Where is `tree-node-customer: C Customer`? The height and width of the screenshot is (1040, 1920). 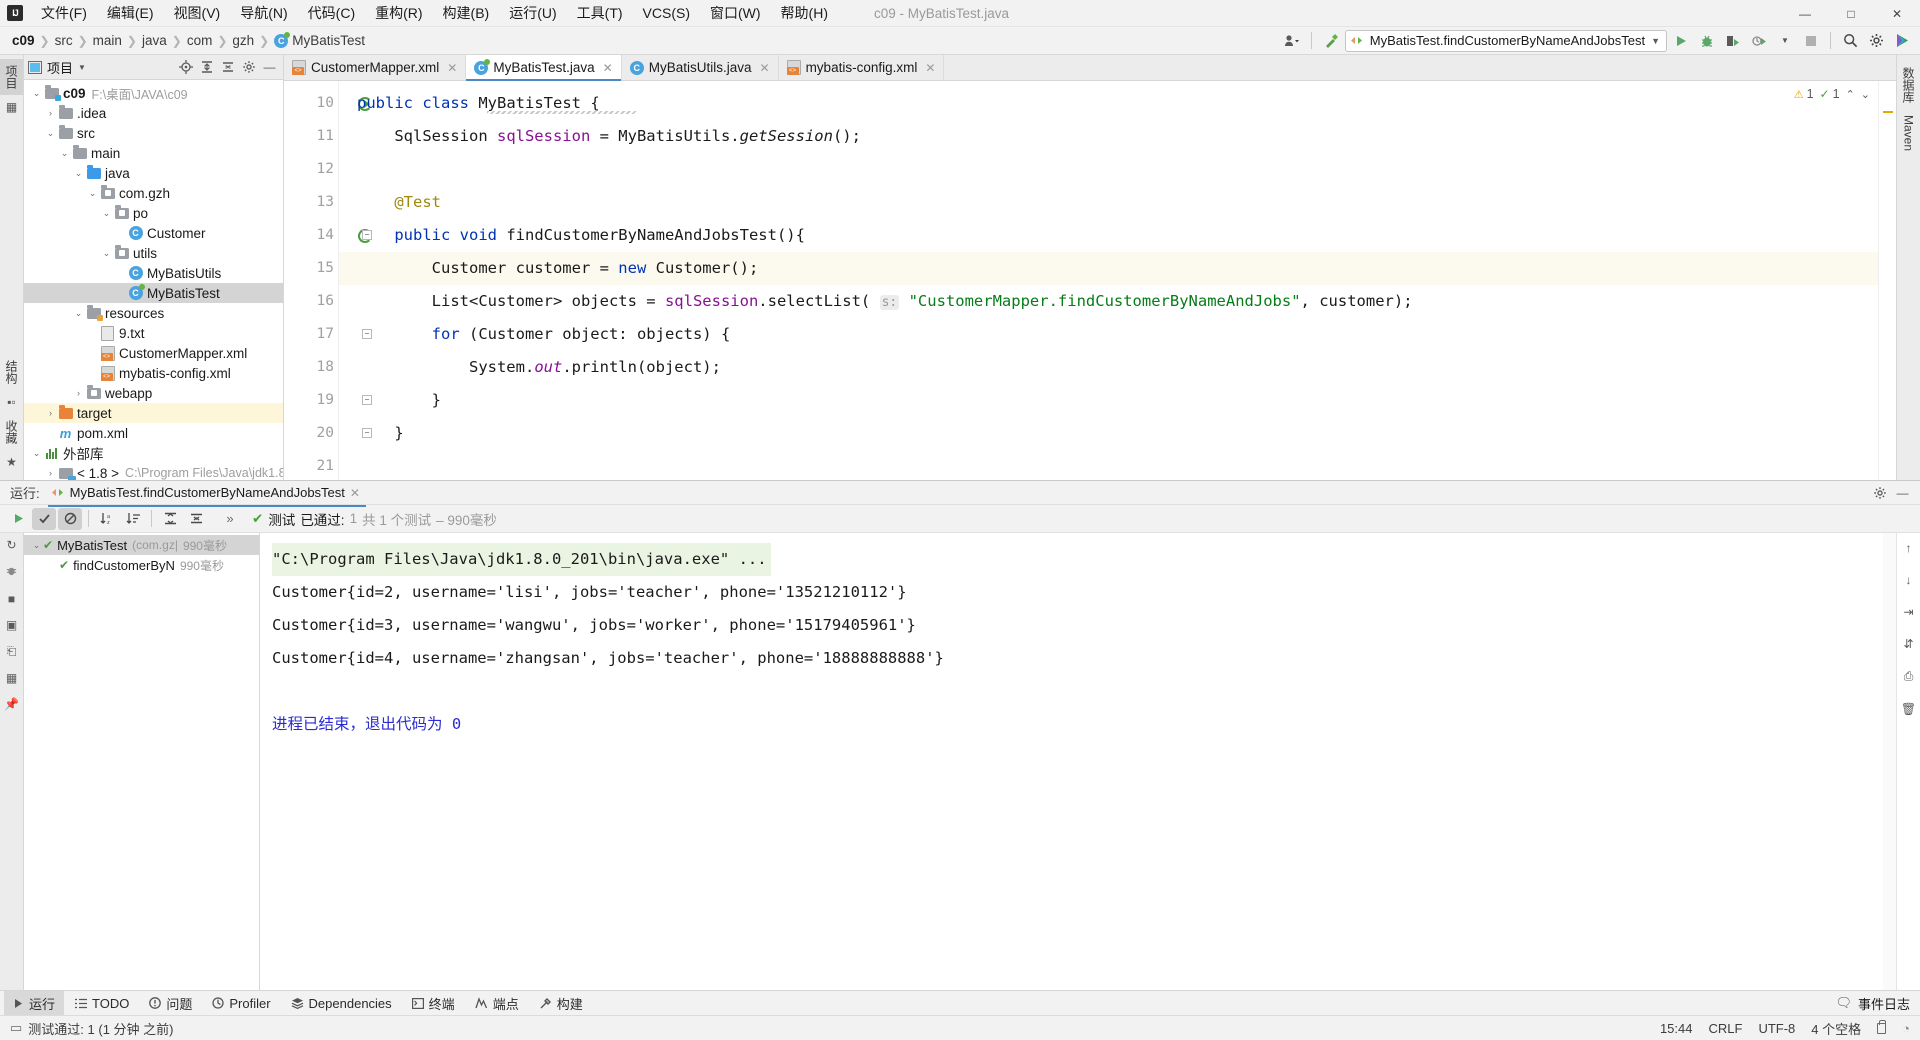 tree-node-customer: C Customer is located at coordinates (153, 233).